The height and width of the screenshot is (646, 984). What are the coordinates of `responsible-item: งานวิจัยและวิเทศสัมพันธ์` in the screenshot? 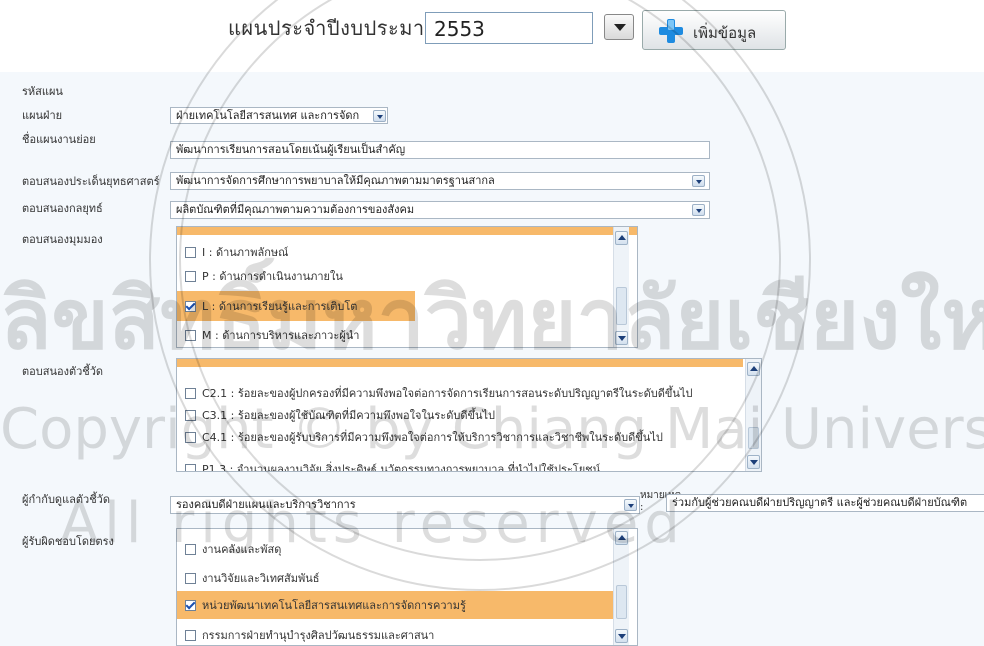 It's located at (399, 578).